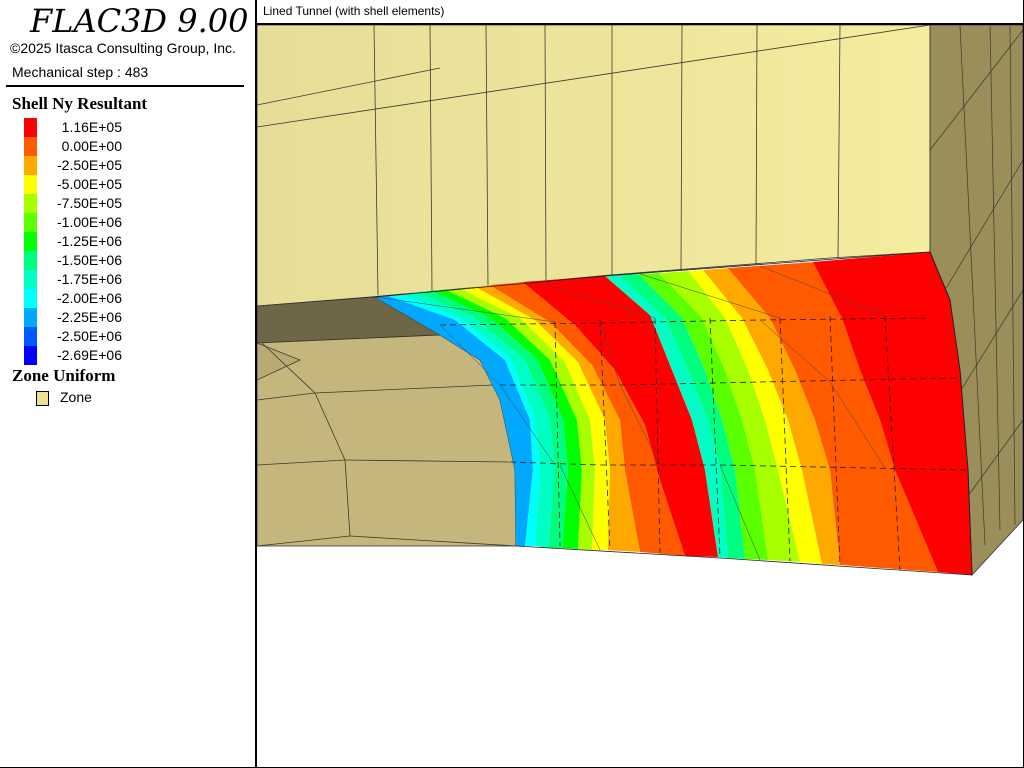 The image size is (1024, 768). What do you see at coordinates (89, 165) in the screenshot?
I see `contour-label: -2.50E+05` at bounding box center [89, 165].